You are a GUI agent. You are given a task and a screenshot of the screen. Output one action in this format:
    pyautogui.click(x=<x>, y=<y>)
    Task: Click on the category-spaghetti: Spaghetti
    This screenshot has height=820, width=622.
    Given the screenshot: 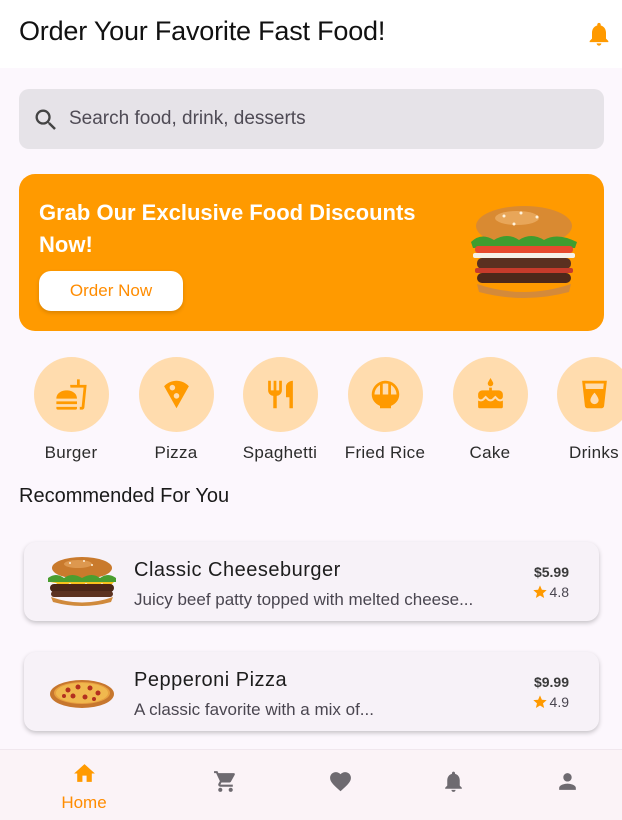 What is the action you would take?
    pyautogui.click(x=280, y=410)
    